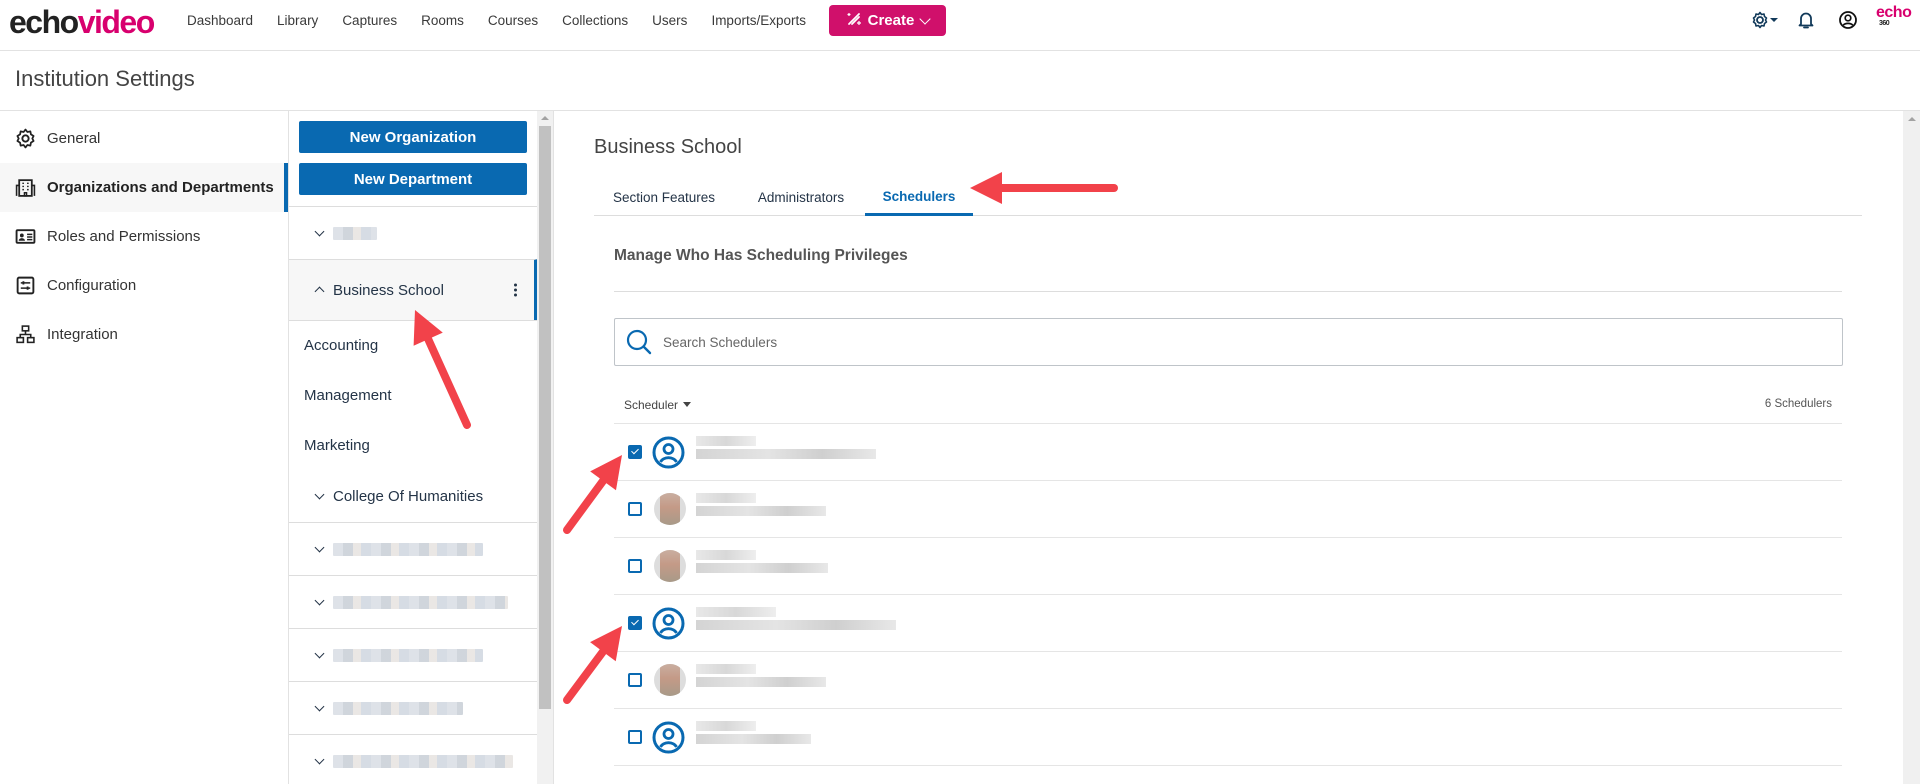 The width and height of the screenshot is (1920, 784). What do you see at coordinates (1798, 404) in the screenshot?
I see `scheduler-count: 6 Schedulers` at bounding box center [1798, 404].